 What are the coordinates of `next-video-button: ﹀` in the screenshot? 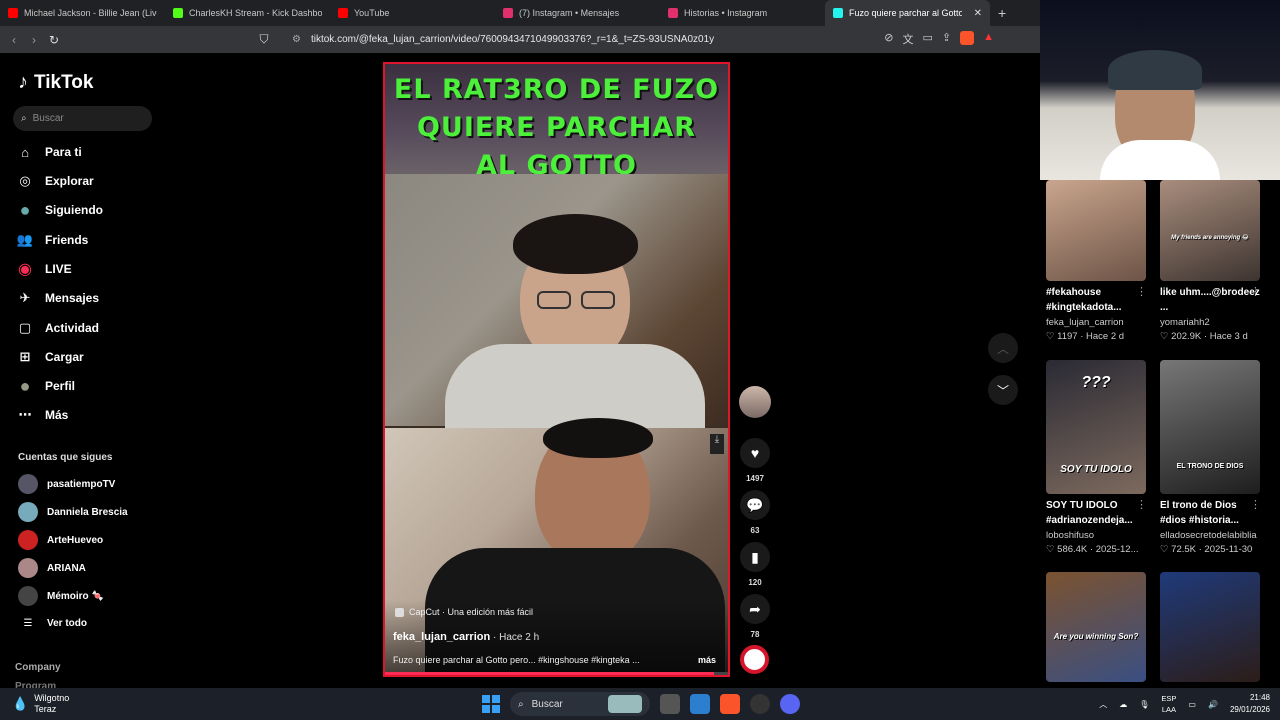 It's located at (1003, 390).